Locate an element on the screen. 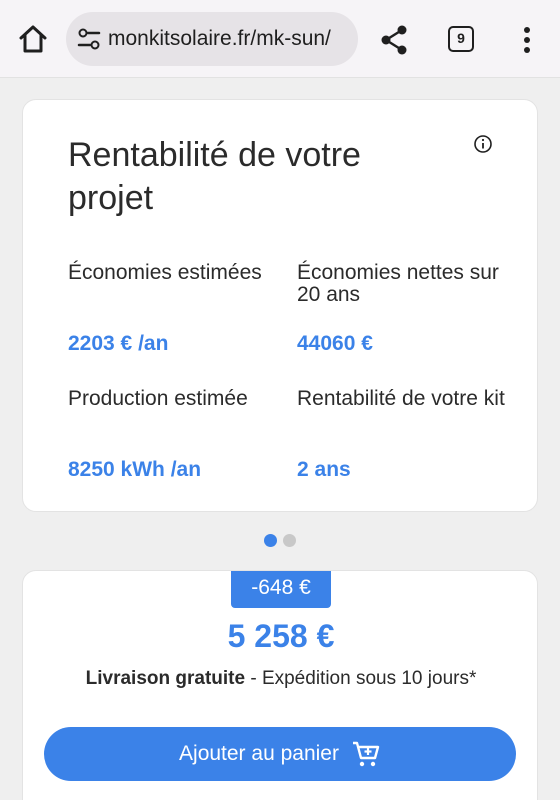 The width and height of the screenshot is (560, 800). home-icon is located at coordinates (33, 39).